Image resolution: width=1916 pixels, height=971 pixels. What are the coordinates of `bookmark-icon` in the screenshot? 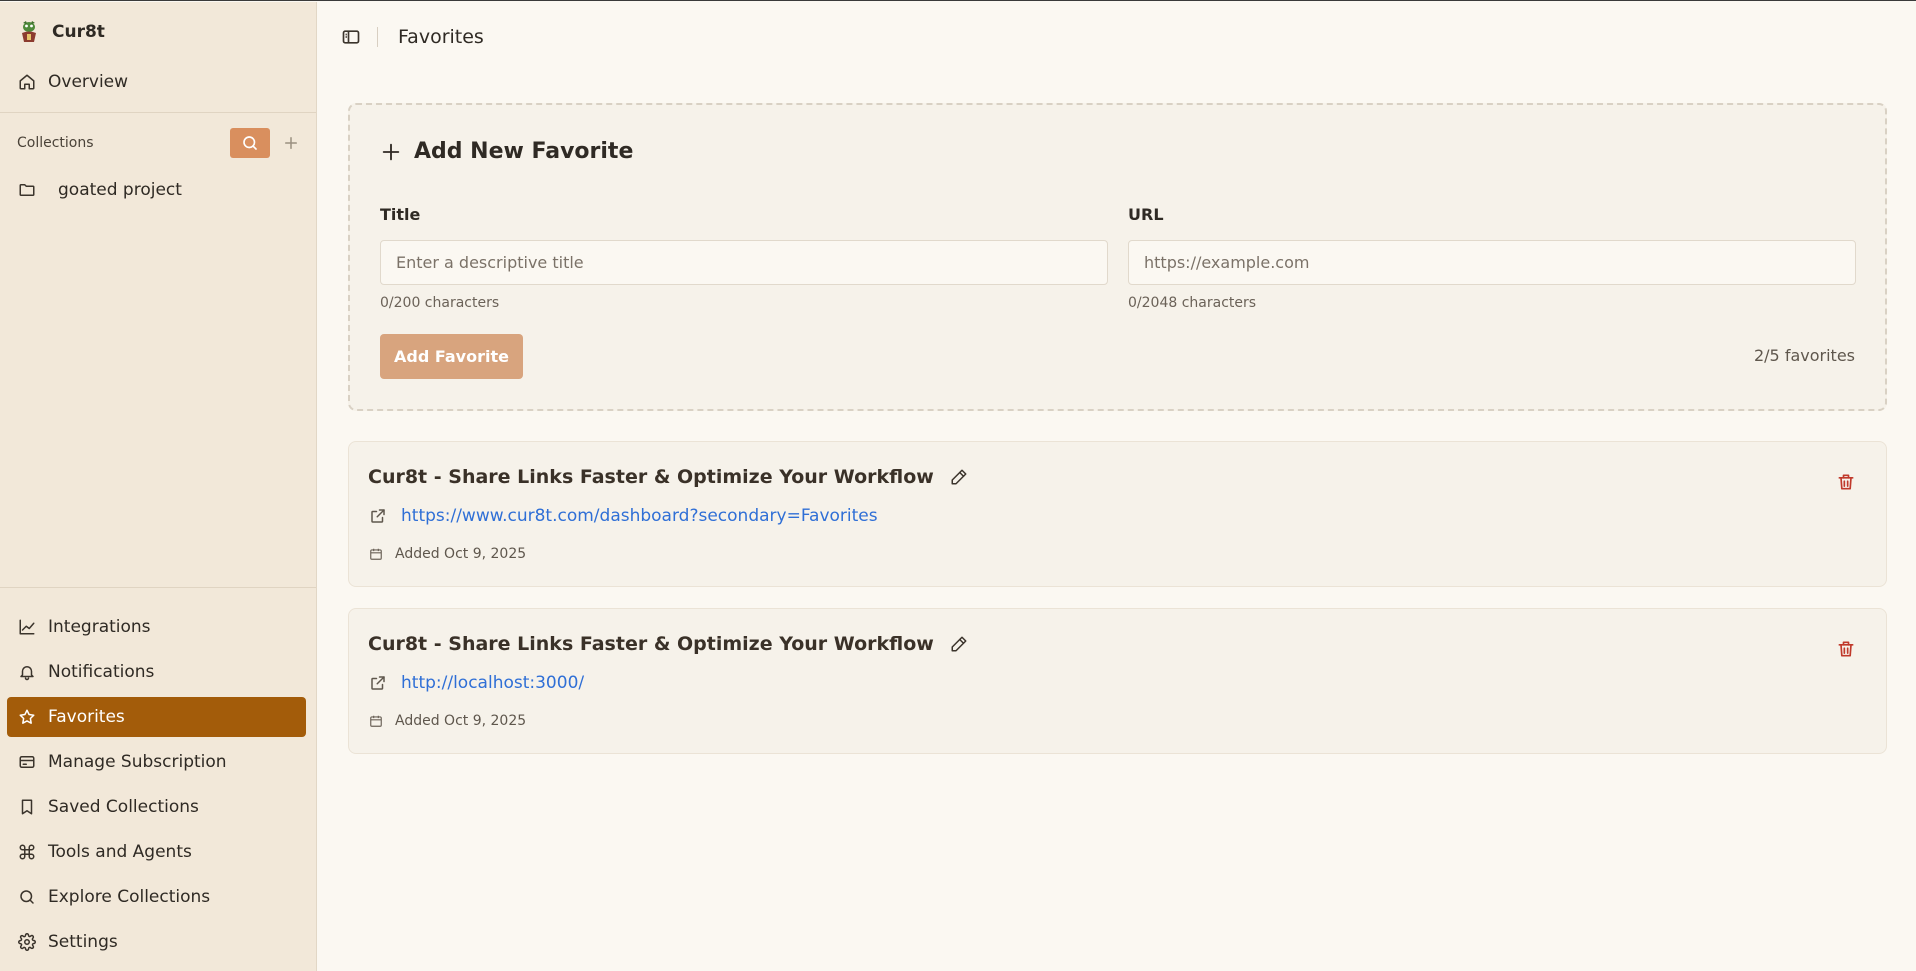 It's located at (27, 807).